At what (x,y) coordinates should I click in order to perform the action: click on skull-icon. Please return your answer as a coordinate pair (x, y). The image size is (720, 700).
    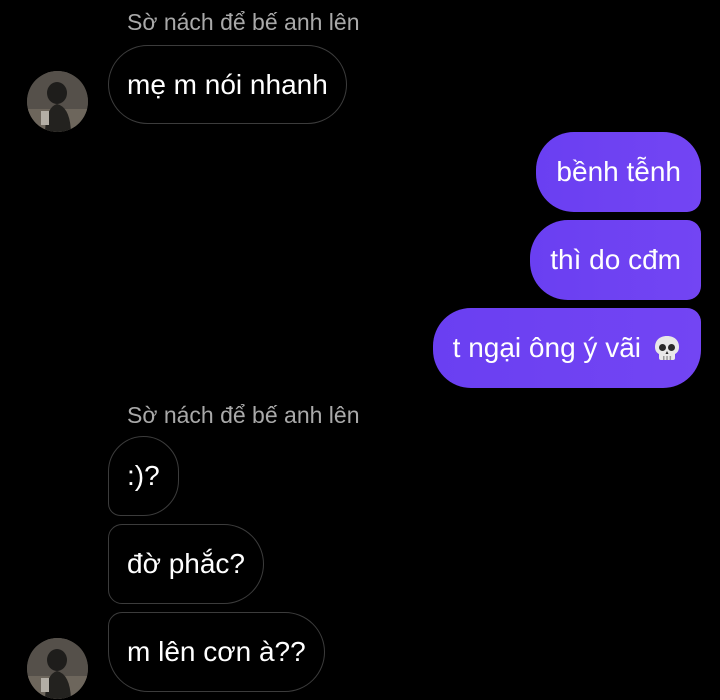
    Looking at the image, I should click on (667, 348).